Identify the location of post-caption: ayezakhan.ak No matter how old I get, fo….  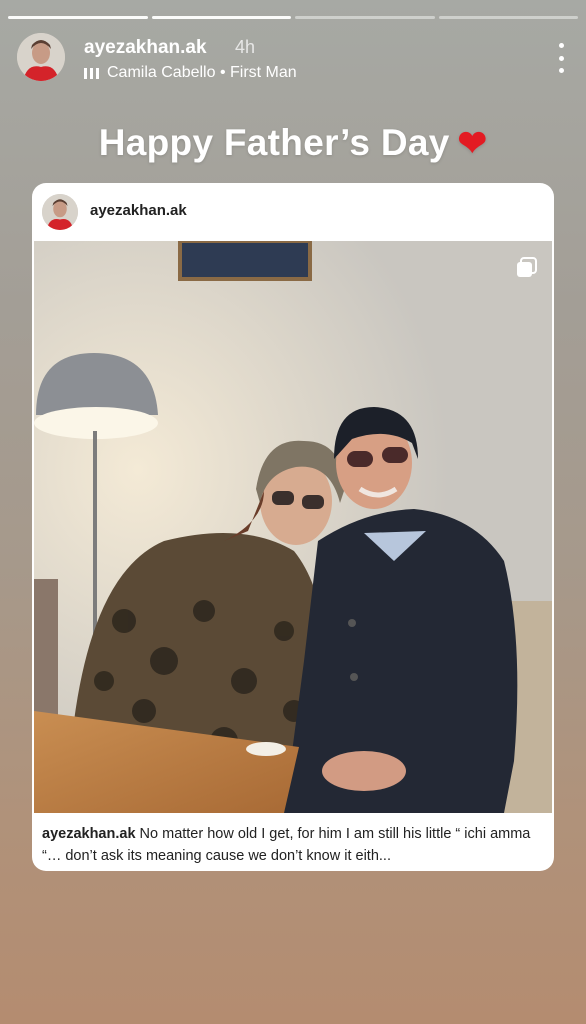
(293, 845).